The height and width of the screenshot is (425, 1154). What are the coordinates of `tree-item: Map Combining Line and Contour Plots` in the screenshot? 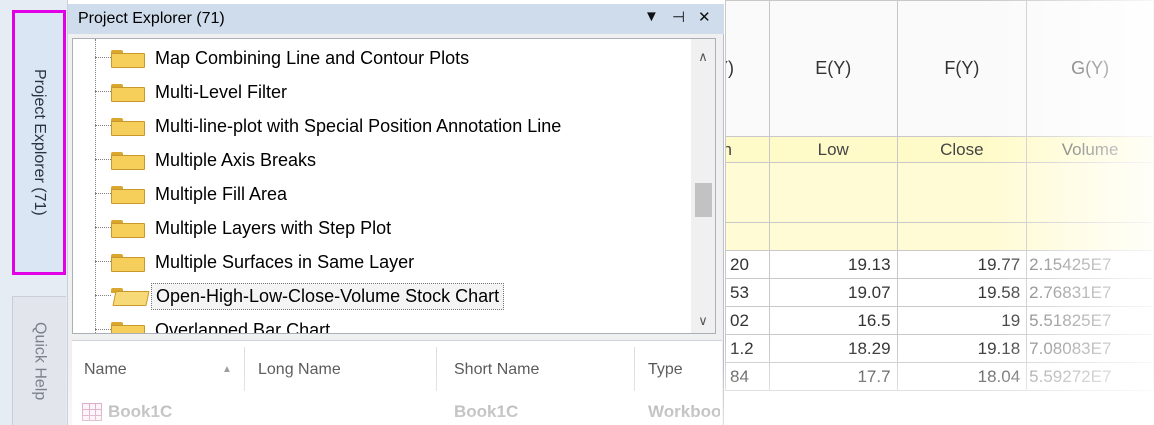 It's located at (383, 58).